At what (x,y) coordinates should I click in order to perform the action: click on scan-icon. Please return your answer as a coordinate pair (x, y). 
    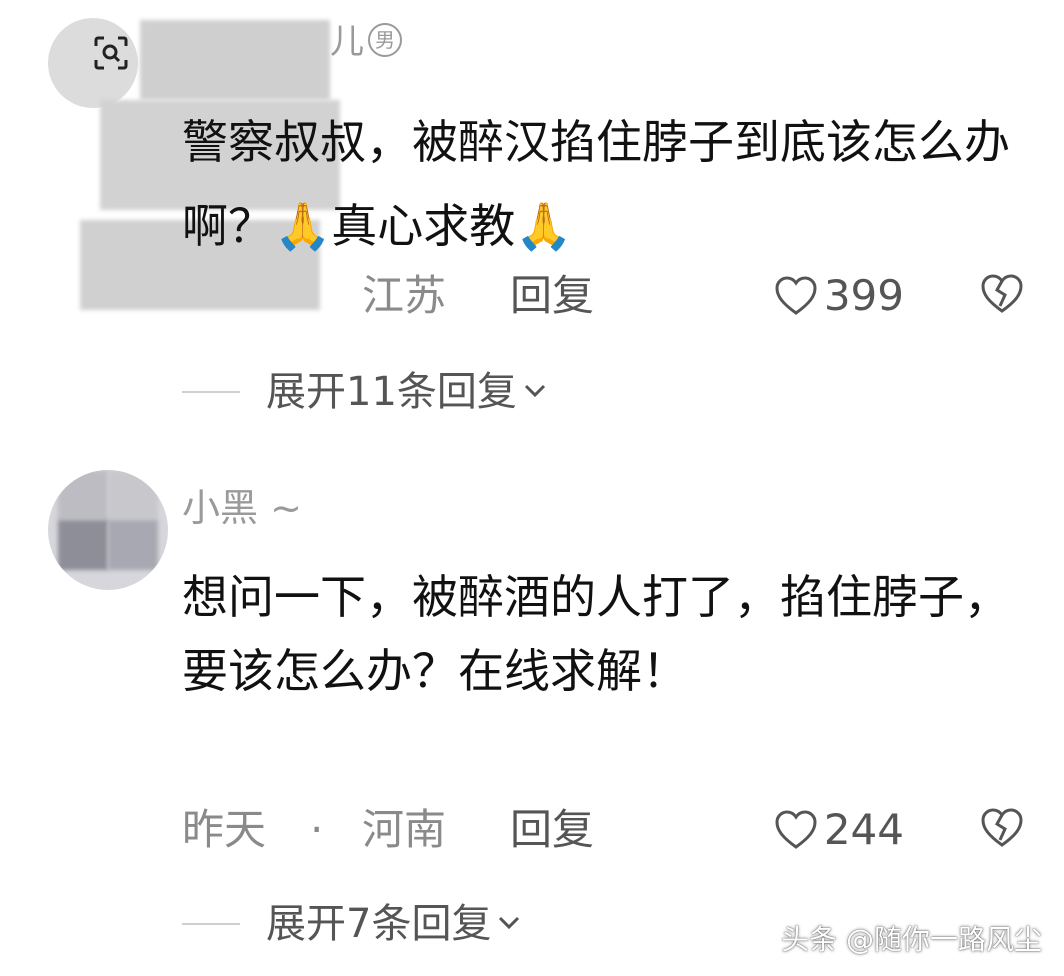
    Looking at the image, I should click on (111, 53).